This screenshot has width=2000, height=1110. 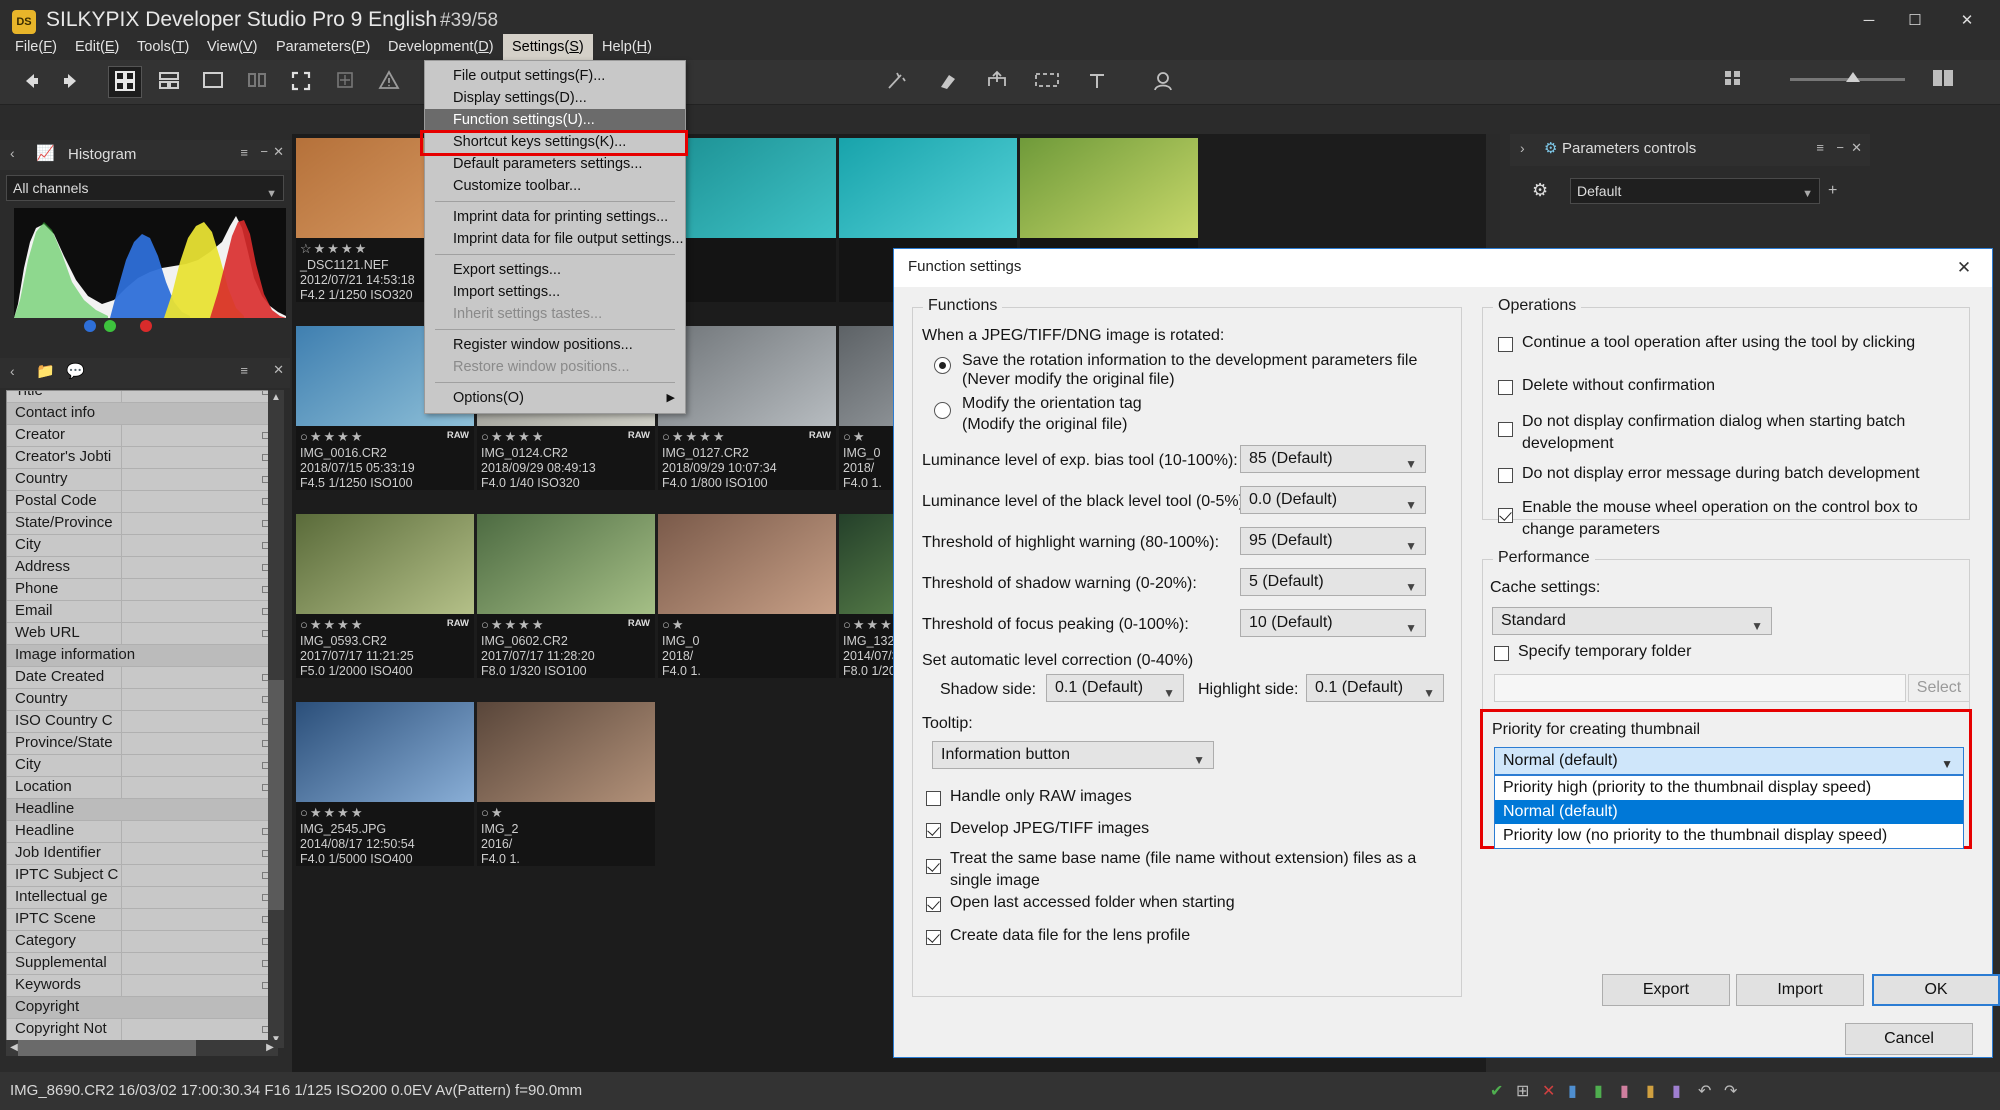 What do you see at coordinates (142, 722) in the screenshot?
I see `metadata-row: ISO Country C` at bounding box center [142, 722].